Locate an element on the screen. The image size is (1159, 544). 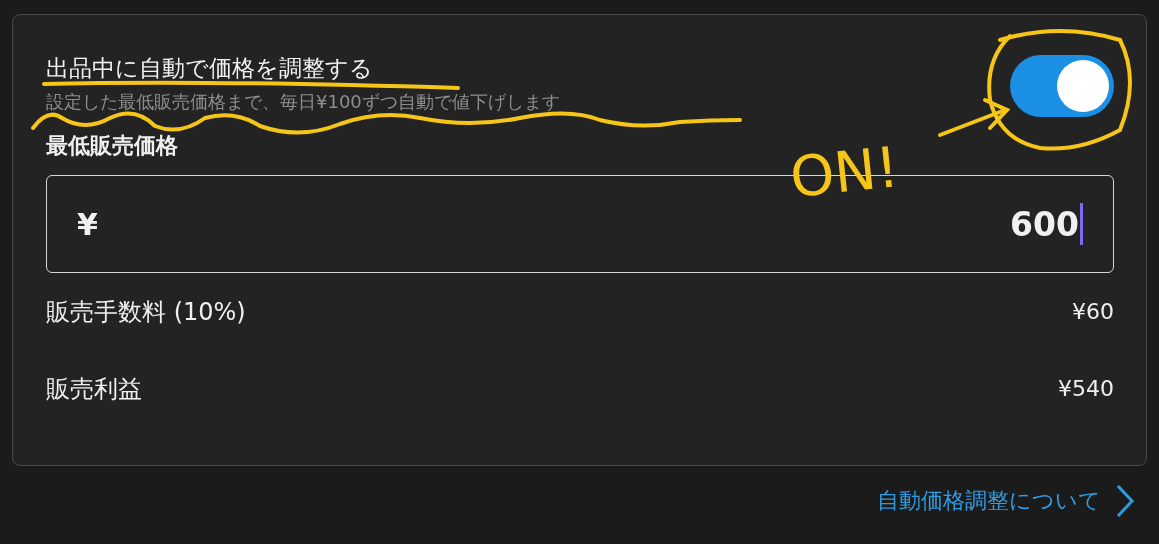
row-label: 販売手数料 (10%) is located at coordinates (146, 312).